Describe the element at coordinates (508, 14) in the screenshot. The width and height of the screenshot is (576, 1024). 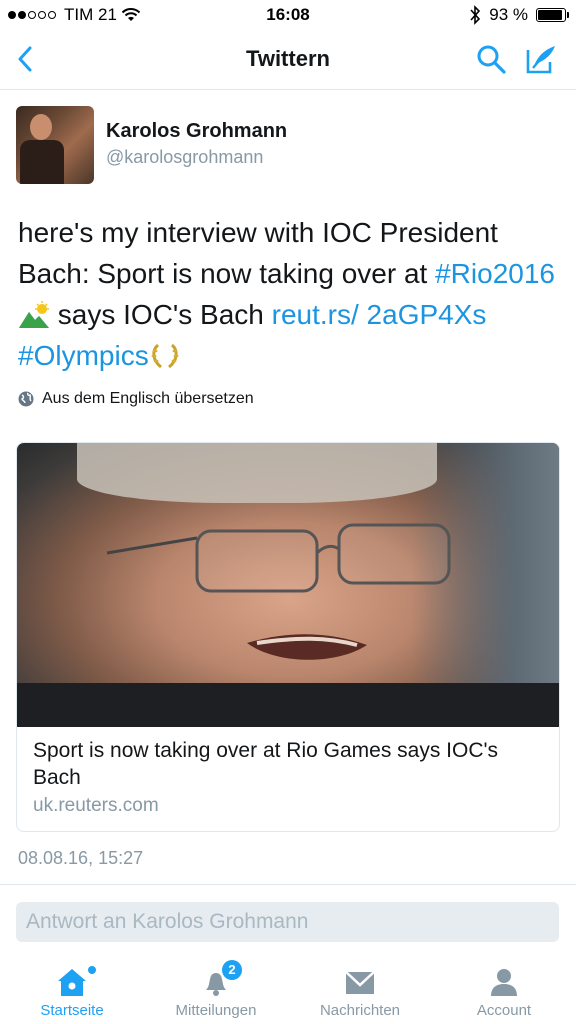
I see `battery-percent: 93 %` at that location.